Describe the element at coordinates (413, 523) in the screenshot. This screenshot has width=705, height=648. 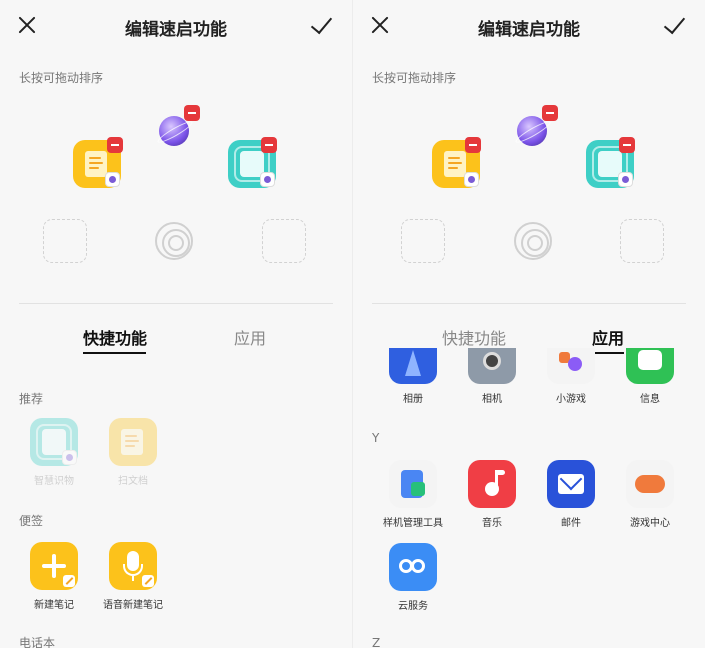
I see `app-label: 样机管理工具` at that location.